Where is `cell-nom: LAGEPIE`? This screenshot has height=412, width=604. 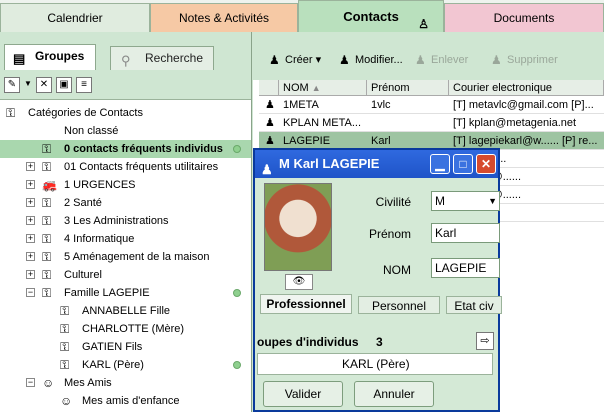 cell-nom: LAGEPIE is located at coordinates (307, 141).